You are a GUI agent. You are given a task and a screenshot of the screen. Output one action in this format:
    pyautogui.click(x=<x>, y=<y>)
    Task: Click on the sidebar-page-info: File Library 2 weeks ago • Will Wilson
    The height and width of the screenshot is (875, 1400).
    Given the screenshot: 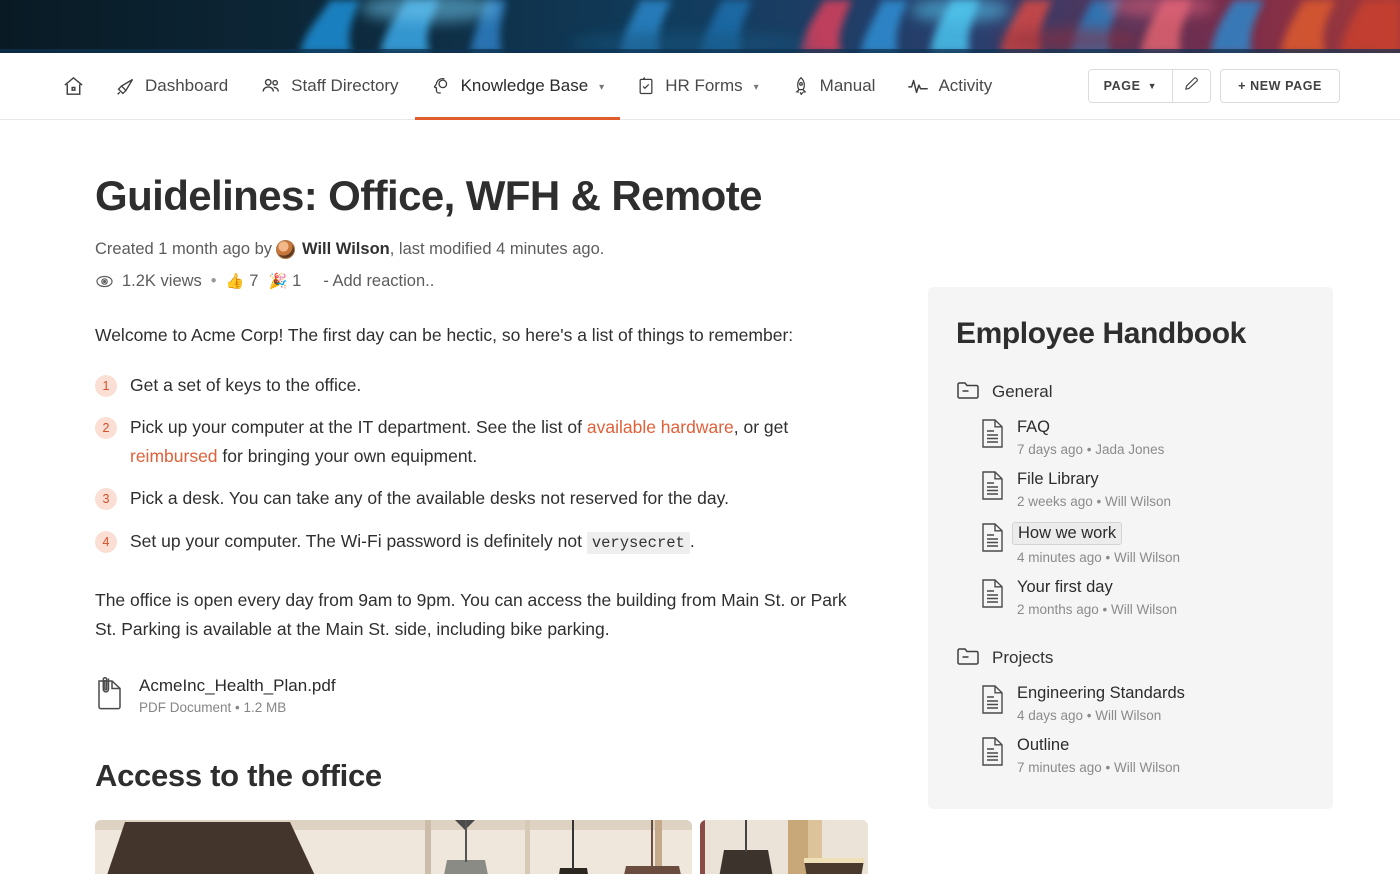 What is the action you would take?
    pyautogui.click(x=1094, y=489)
    